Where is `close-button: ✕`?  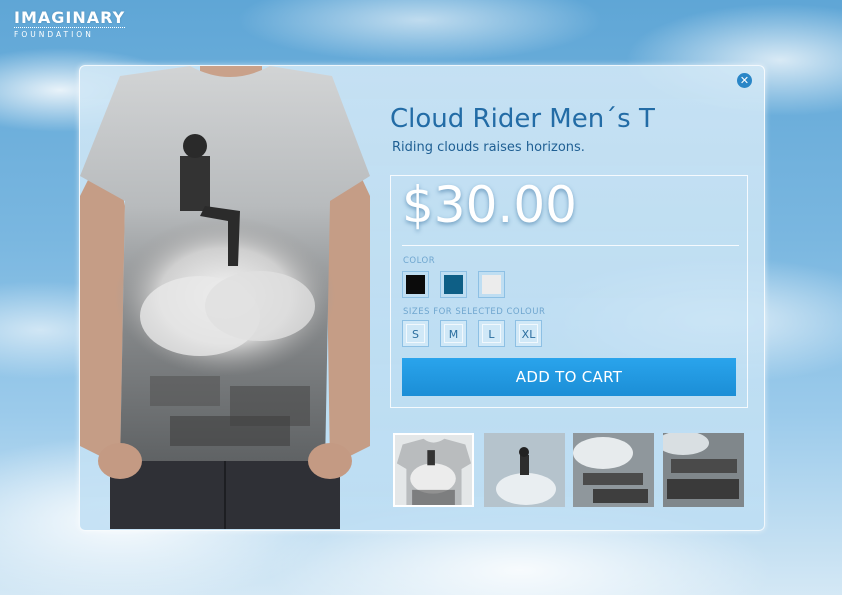
close-button: ✕ is located at coordinates (744, 80).